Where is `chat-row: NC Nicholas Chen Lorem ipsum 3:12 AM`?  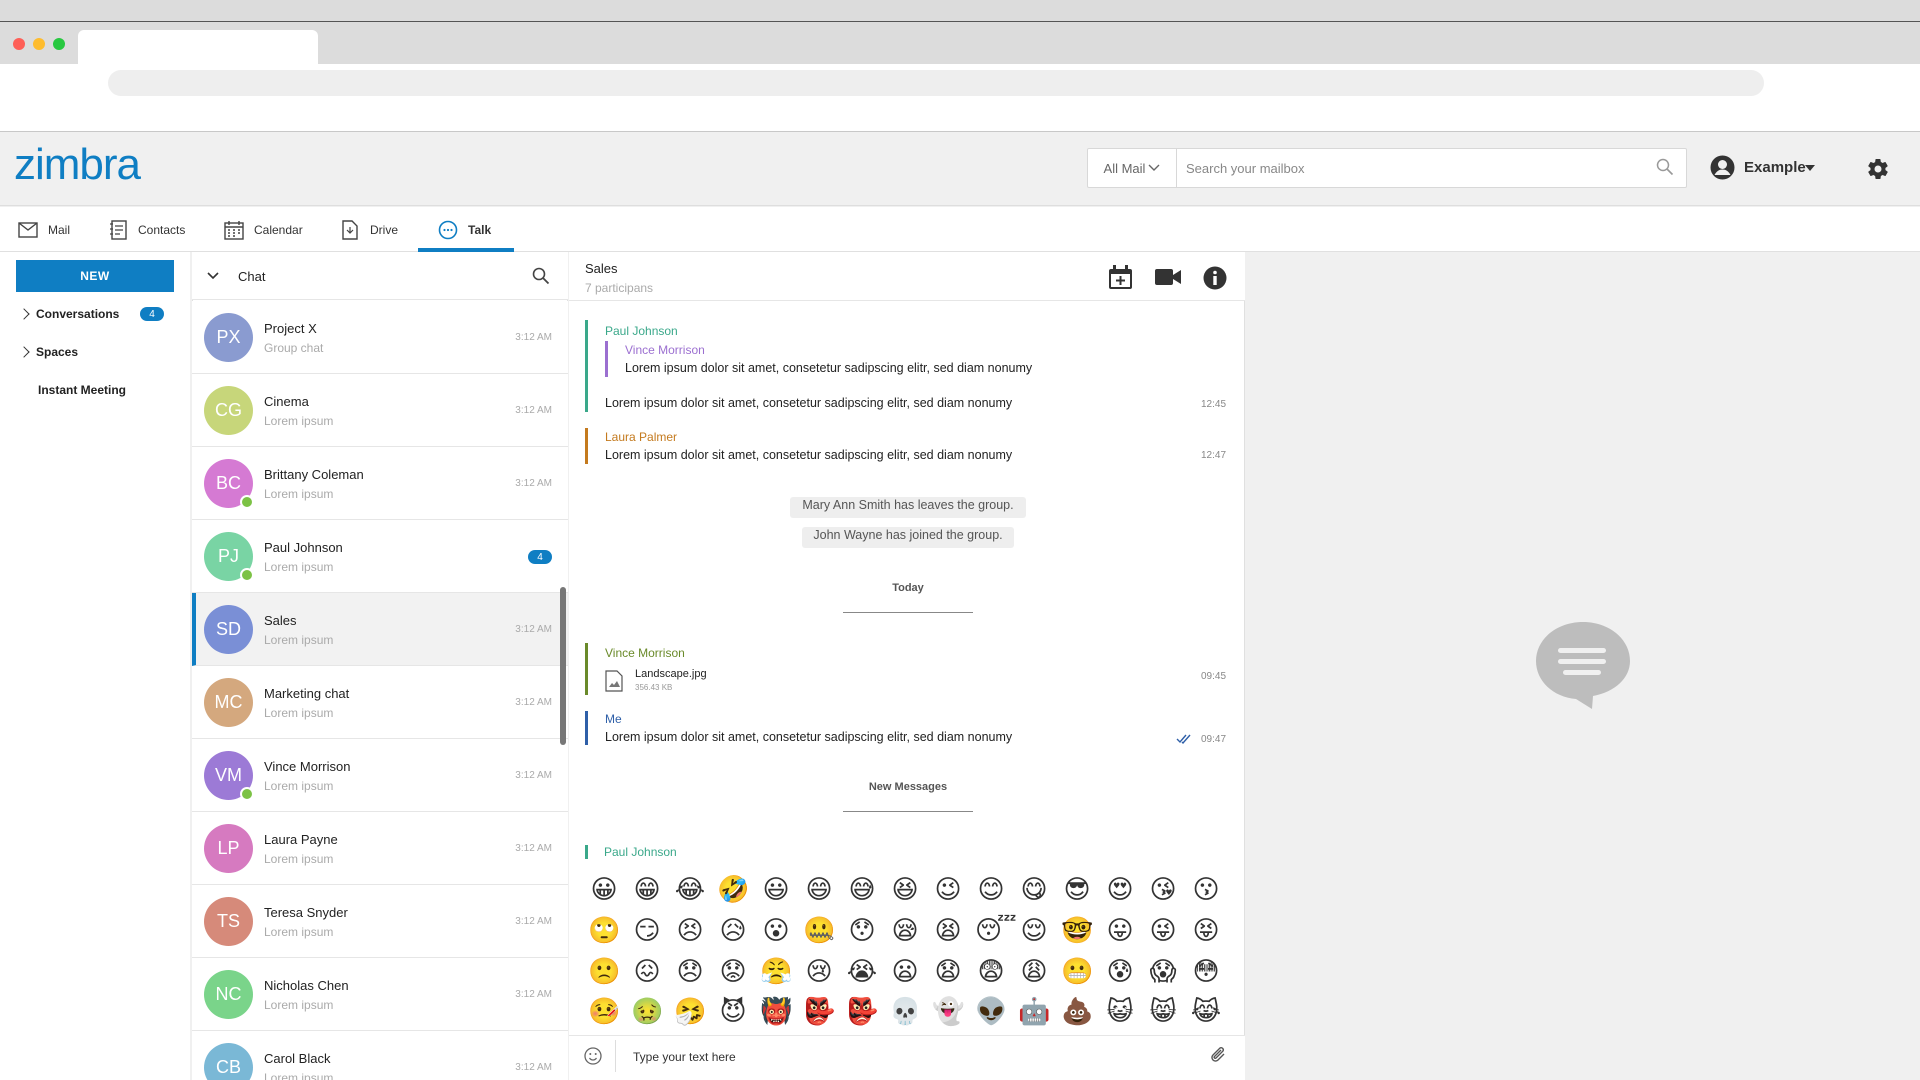 chat-row: NC Nicholas Chen Lorem ipsum 3:12 AM is located at coordinates (380, 994).